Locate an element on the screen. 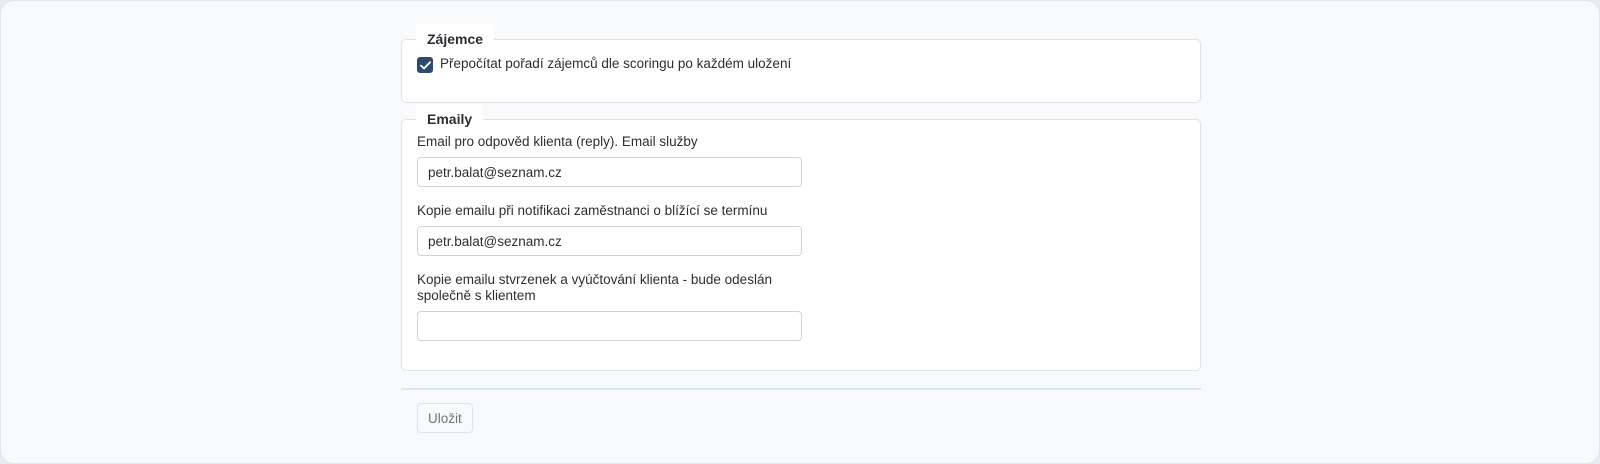 The width and height of the screenshot is (1600, 464). recalculate-checkbox is located at coordinates (425, 65).